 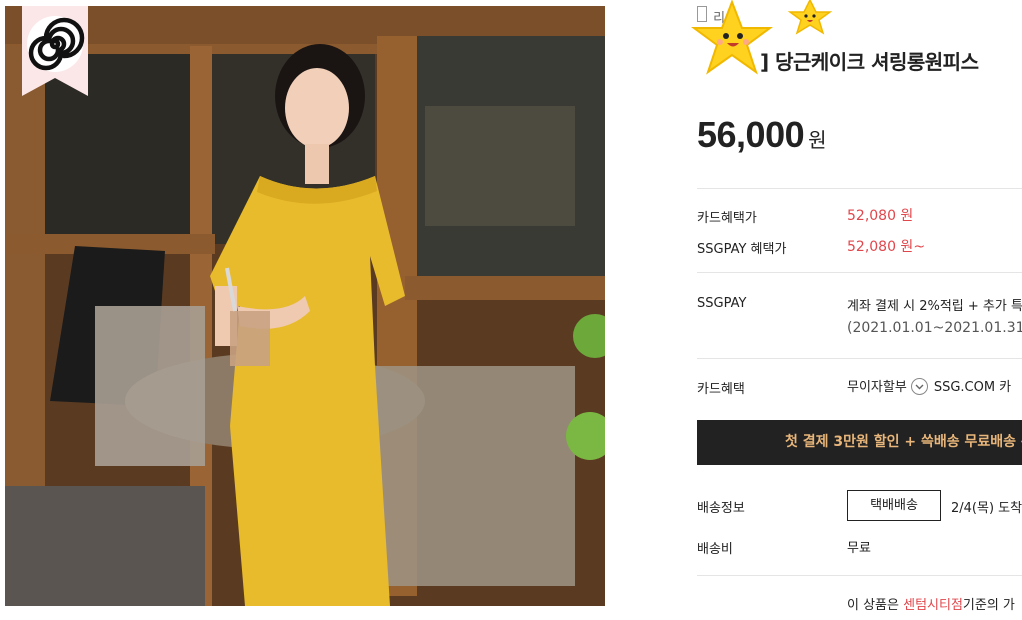 What do you see at coordinates (880, 216) in the screenshot?
I see `card-price-value: 52,080 원` at bounding box center [880, 216].